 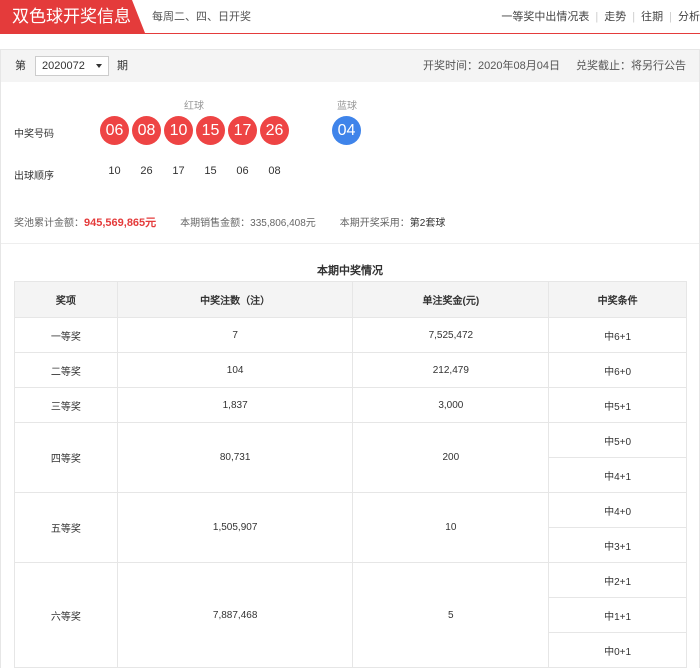 What do you see at coordinates (72, 16) in the screenshot?
I see `brand-title: 双色球开奖信息` at bounding box center [72, 16].